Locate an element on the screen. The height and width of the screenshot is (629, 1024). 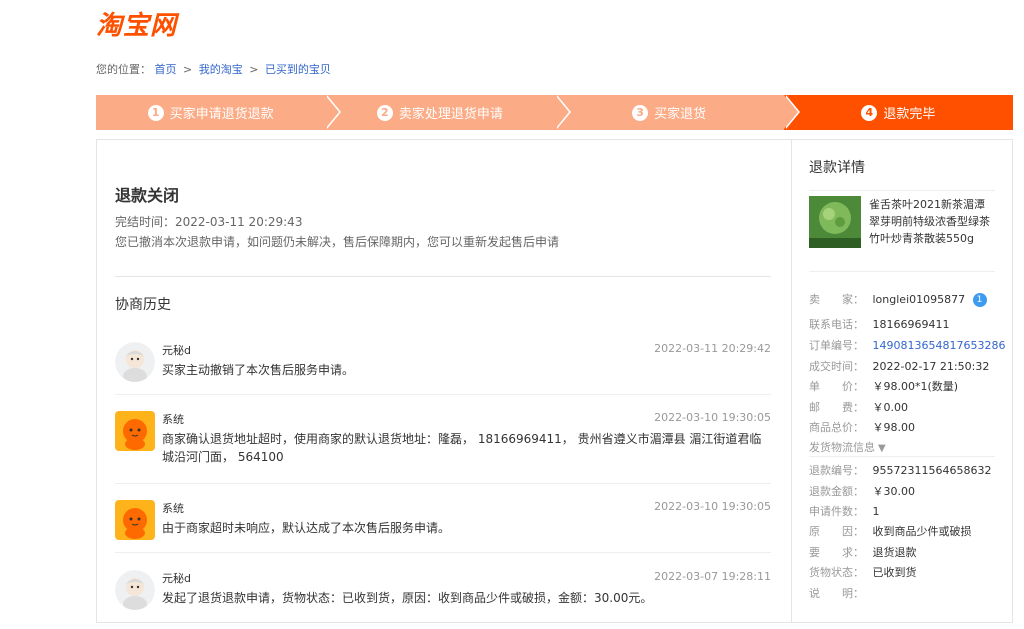
taobao-logo: 淘宝网 is located at coordinates (136, 23).